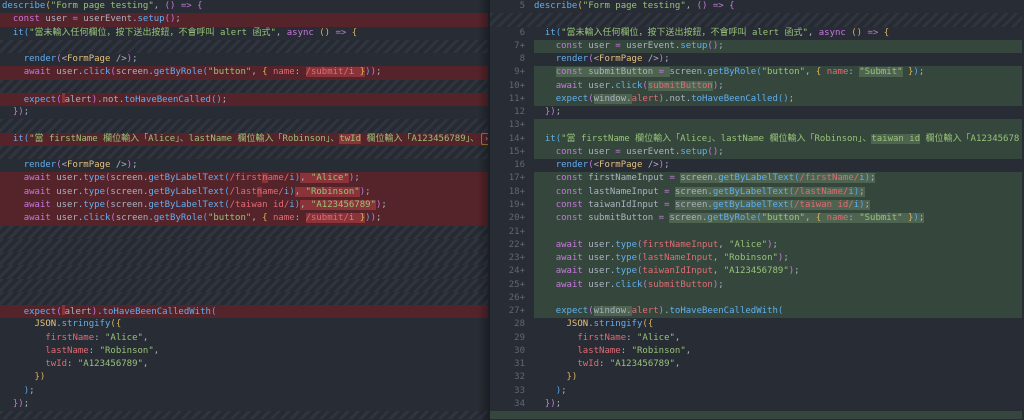 Image resolution: width=1024 pixels, height=420 pixels. What do you see at coordinates (244, 377) in the screenshot?
I see `code-line: })` at bounding box center [244, 377].